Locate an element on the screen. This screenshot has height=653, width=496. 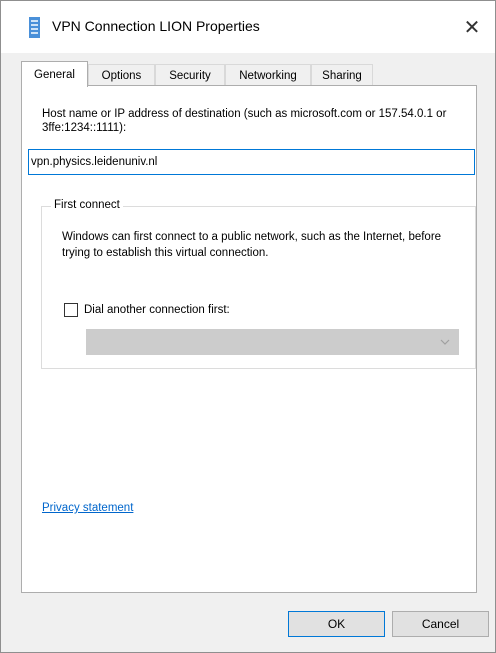
window-title: VPN Connection LION Properties is located at coordinates (156, 26).